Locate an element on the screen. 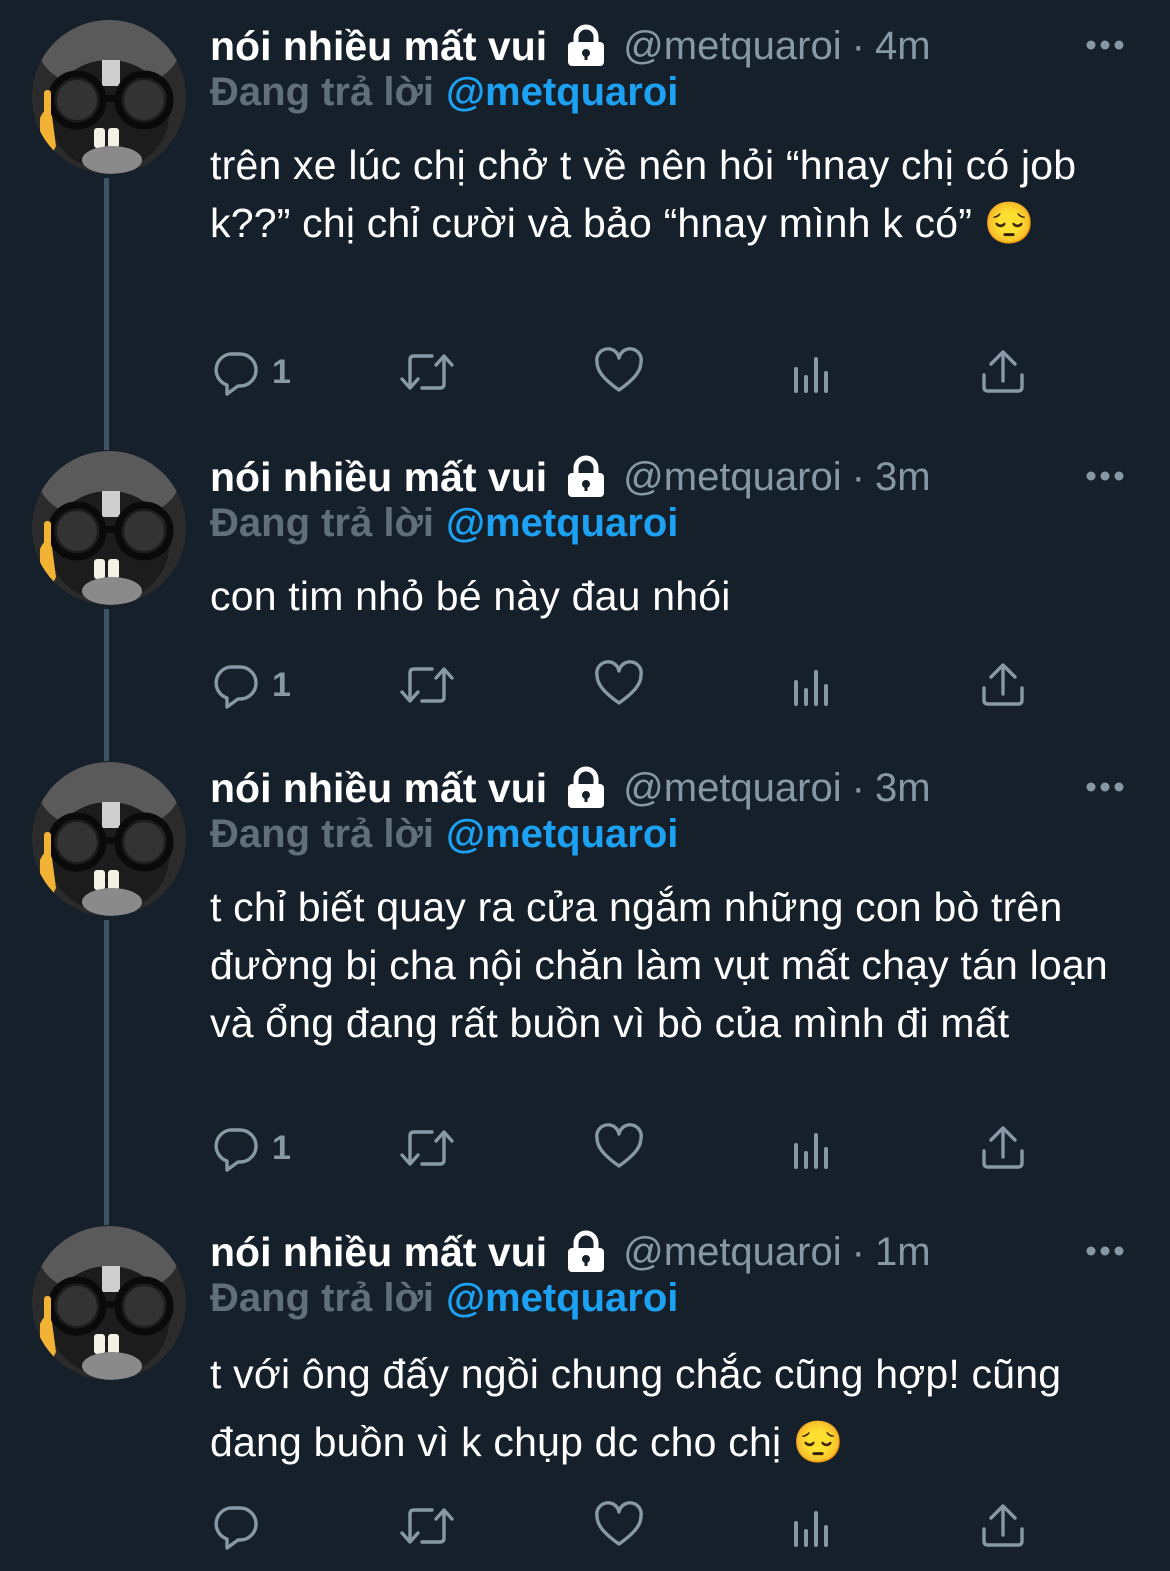 The width and height of the screenshot is (1170, 1571). tweet-text: con tim nhỏ bé này đau nhói is located at coordinates (470, 596).